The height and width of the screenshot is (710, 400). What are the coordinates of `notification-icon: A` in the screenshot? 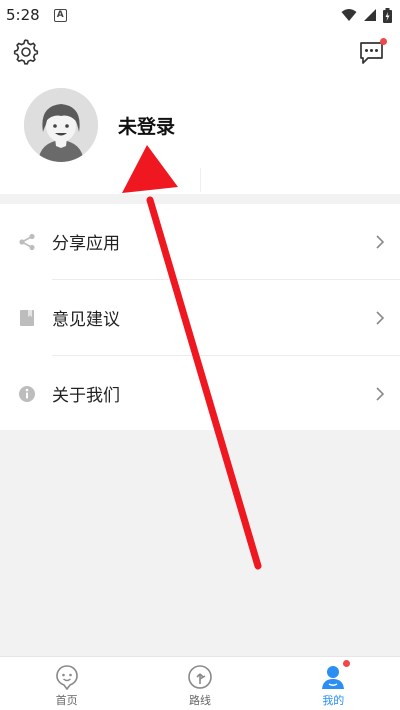 It's located at (60, 15).